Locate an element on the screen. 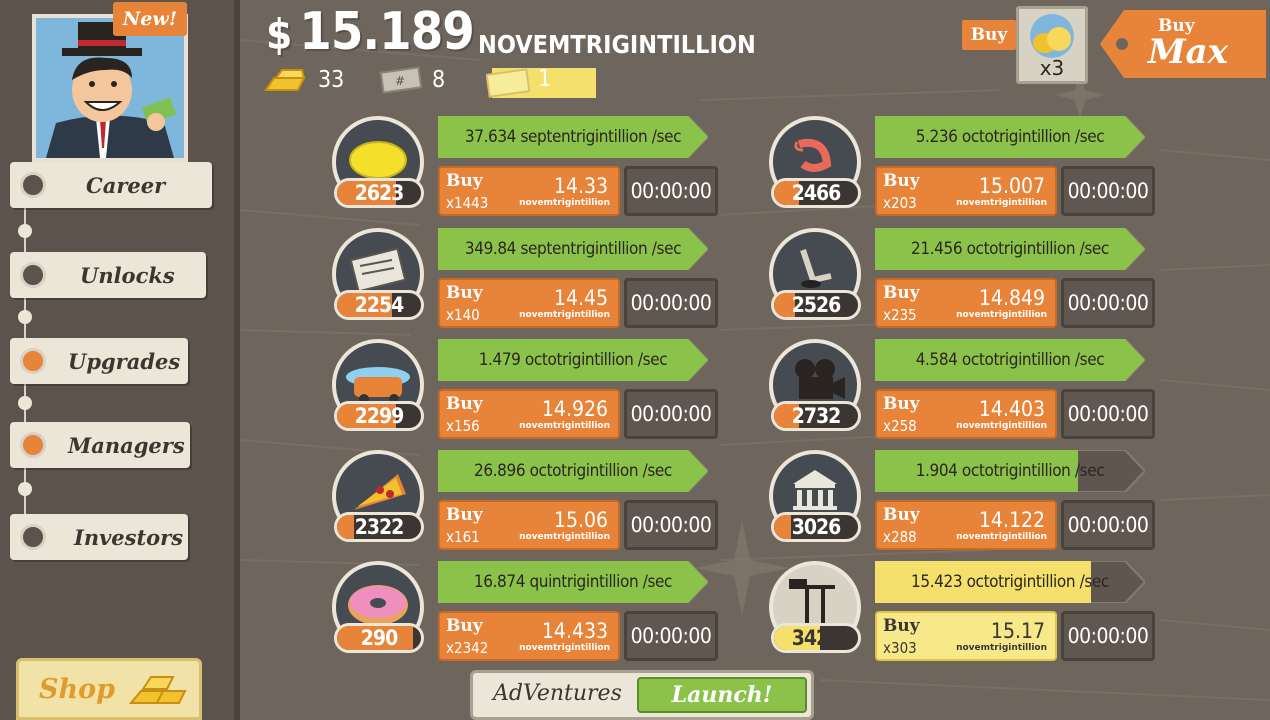 The height and width of the screenshot is (720, 1270). menu-item-unlocks: Unlocks is located at coordinates (108, 275).